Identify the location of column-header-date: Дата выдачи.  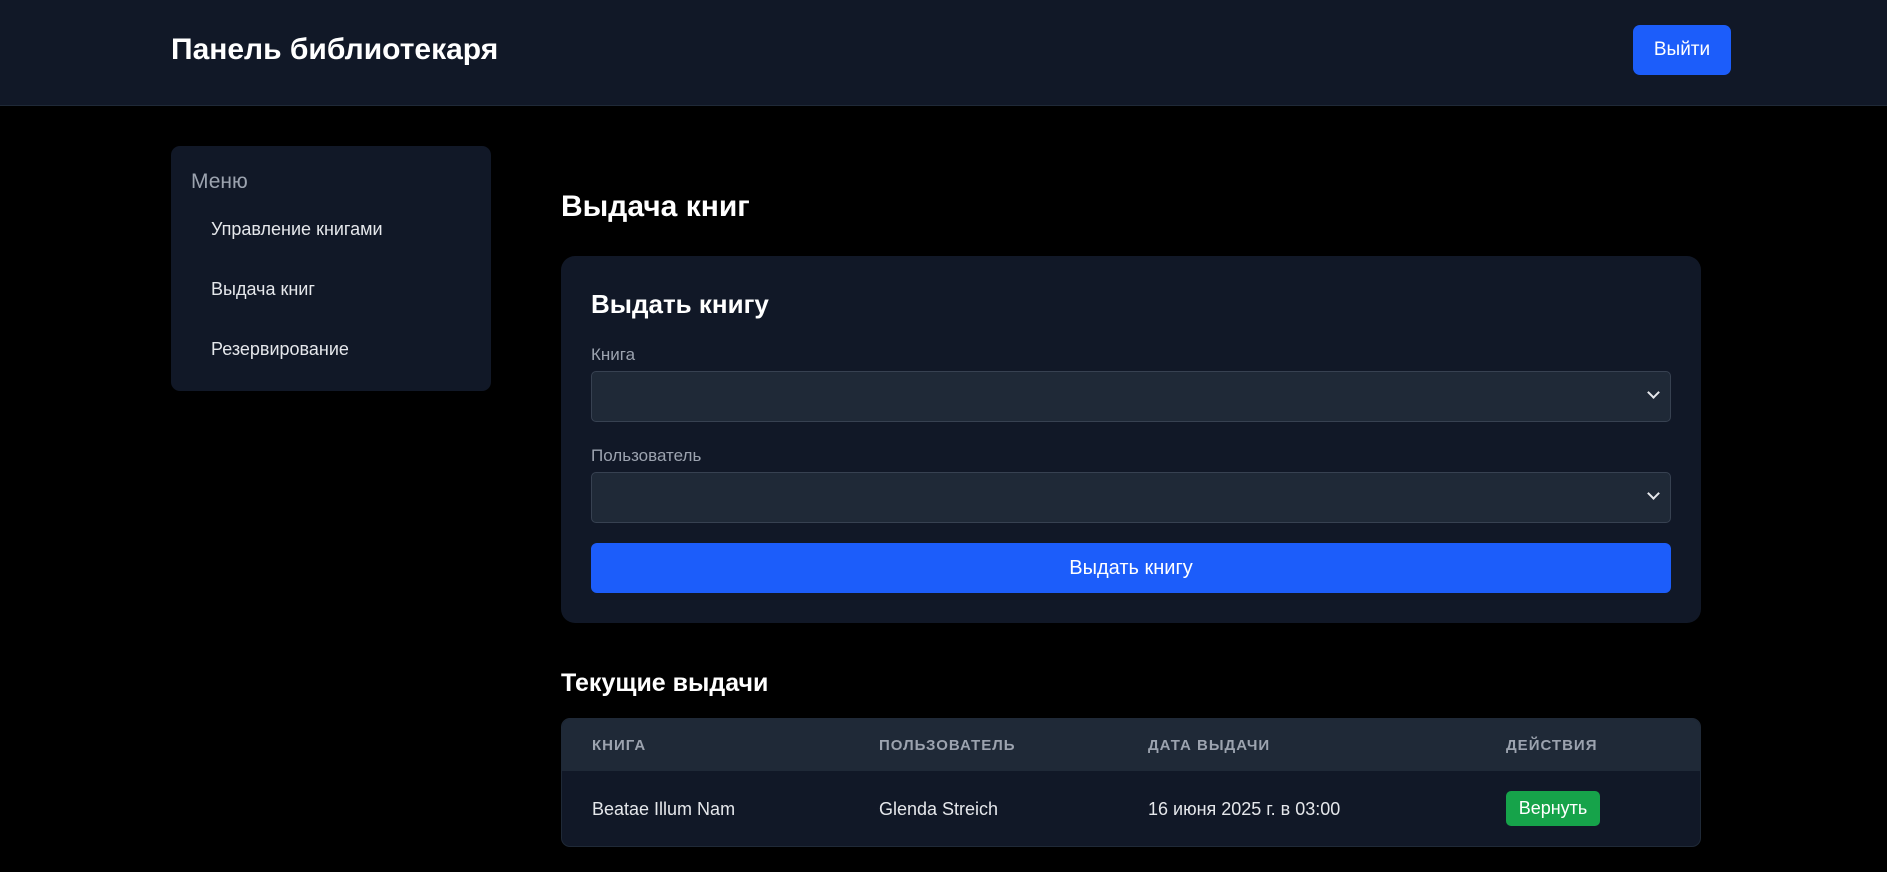
(1209, 745).